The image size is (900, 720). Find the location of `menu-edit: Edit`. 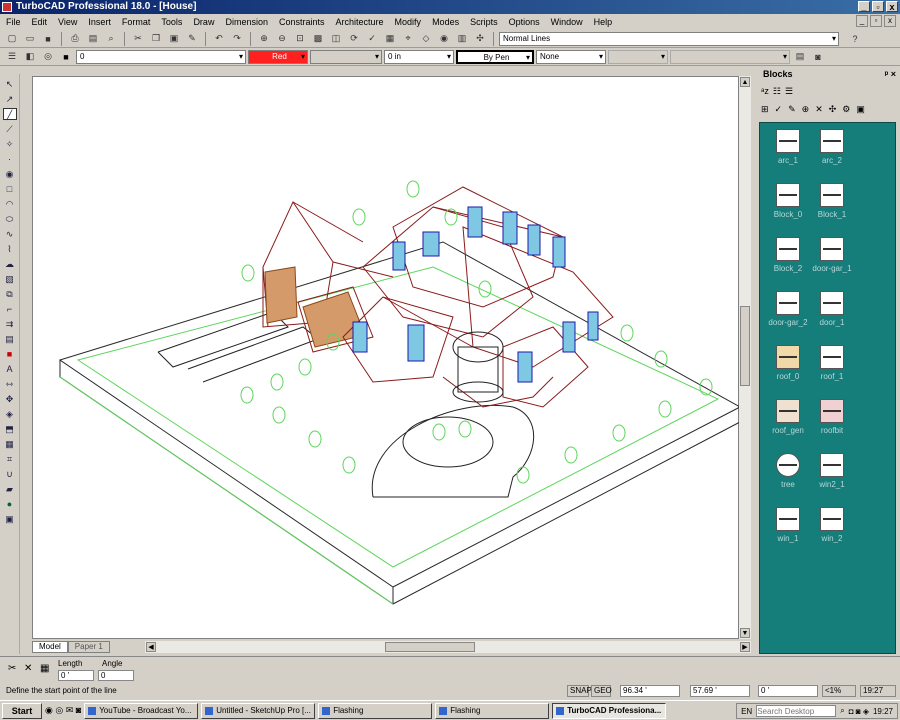

menu-edit: Edit is located at coordinates (40, 22).